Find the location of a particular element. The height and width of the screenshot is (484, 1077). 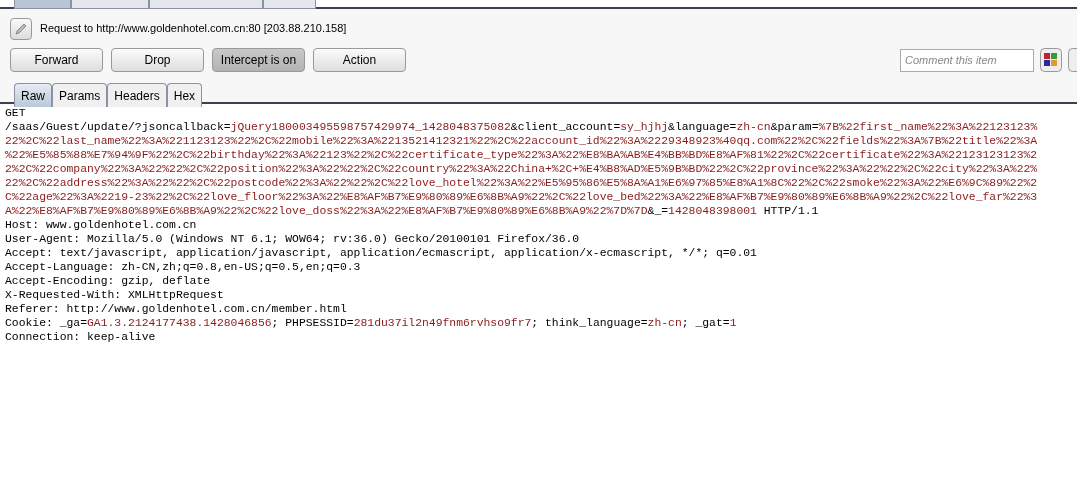

action-button: Forward is located at coordinates (56, 60).